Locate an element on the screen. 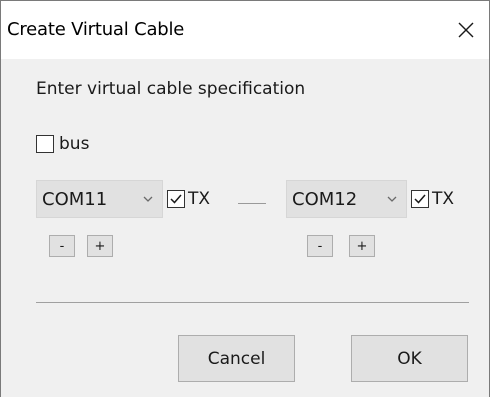  close-button is located at coordinates (466, 30).